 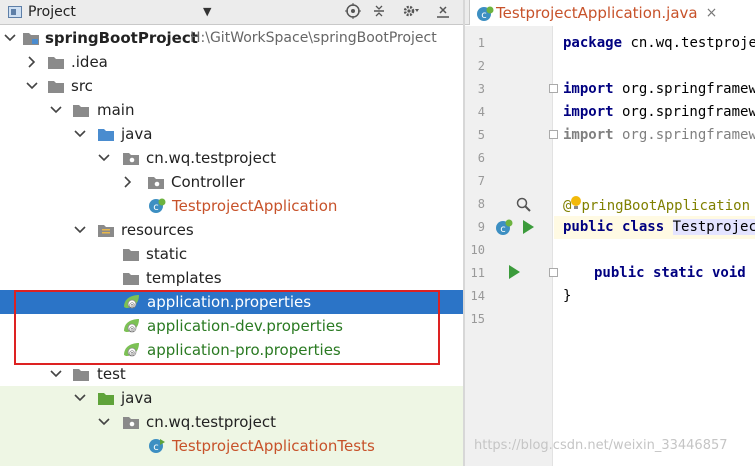 What do you see at coordinates (567, 296) in the screenshot?
I see `code-line-14: }` at bounding box center [567, 296].